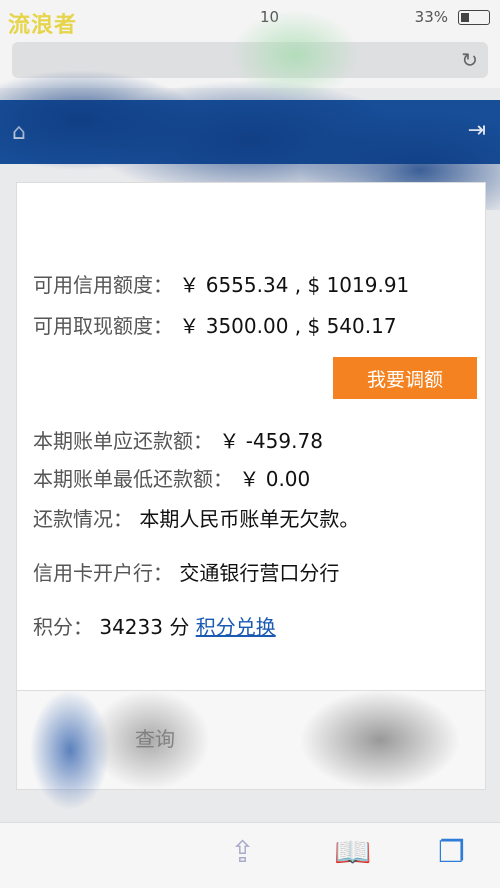  I want to click on home-icon: ⌂, so click(24, 132).